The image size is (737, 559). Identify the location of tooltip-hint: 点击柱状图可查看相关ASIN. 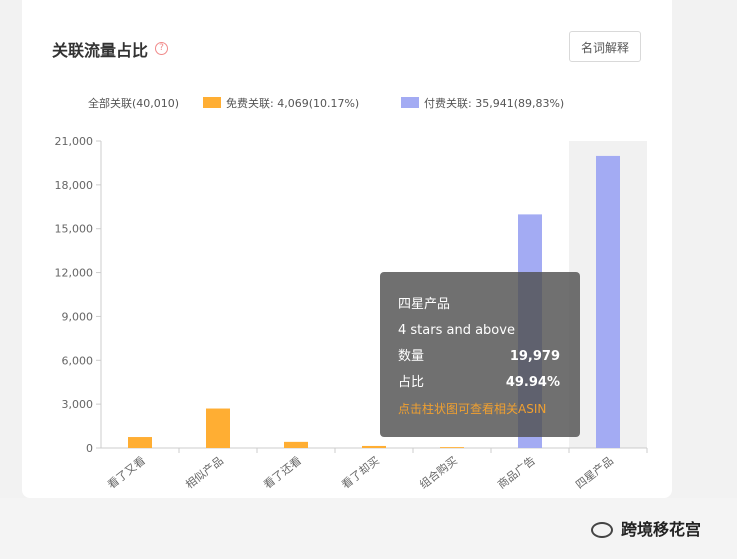
(472, 409).